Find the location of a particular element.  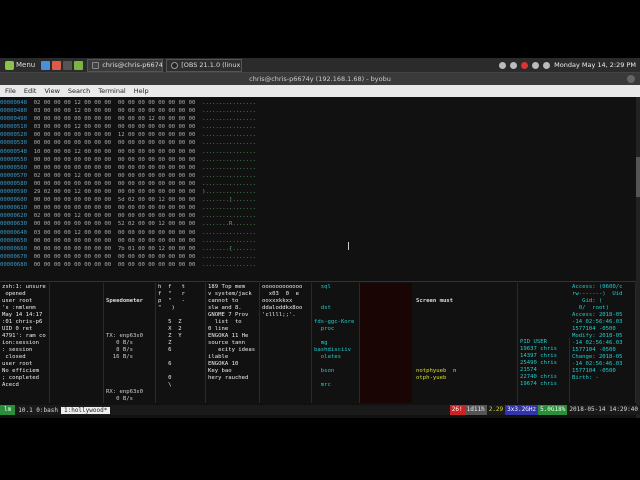

pane-line: opened is located at coordinates (14, 294).